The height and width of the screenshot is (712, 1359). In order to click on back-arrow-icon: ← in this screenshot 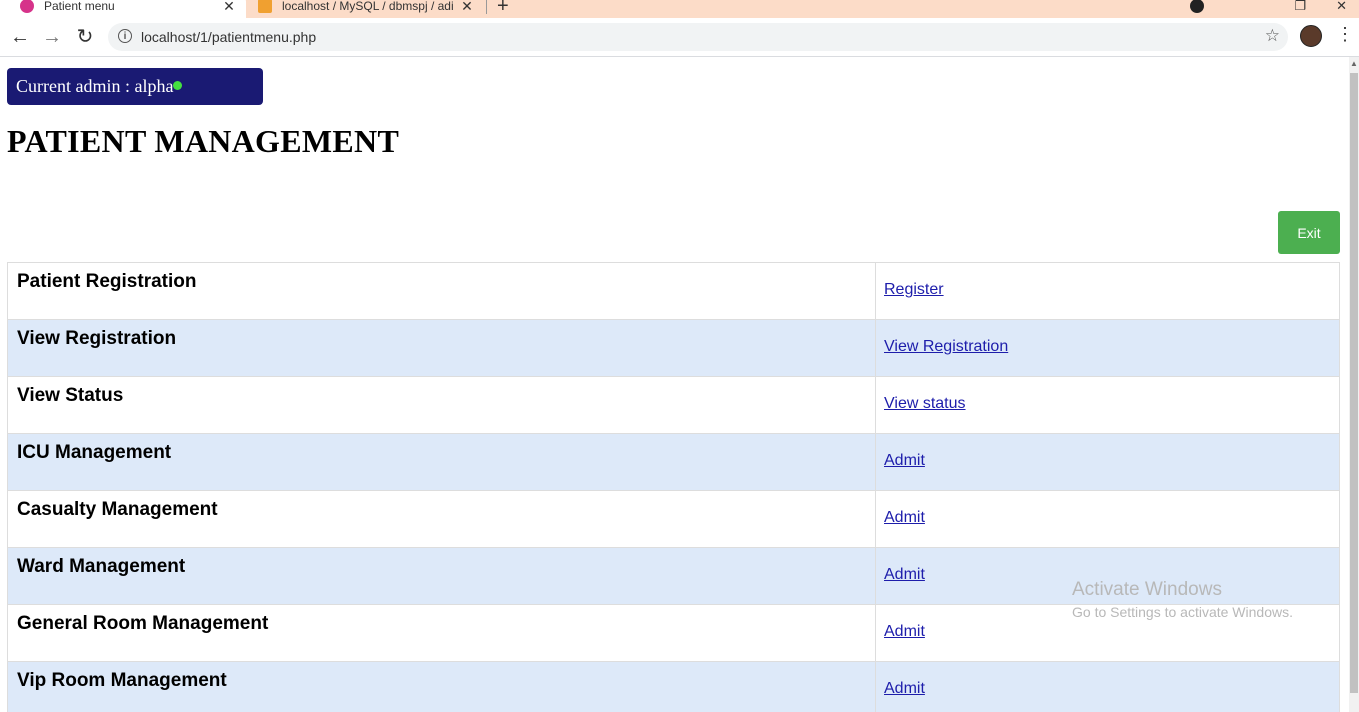, I will do `click(20, 37)`.